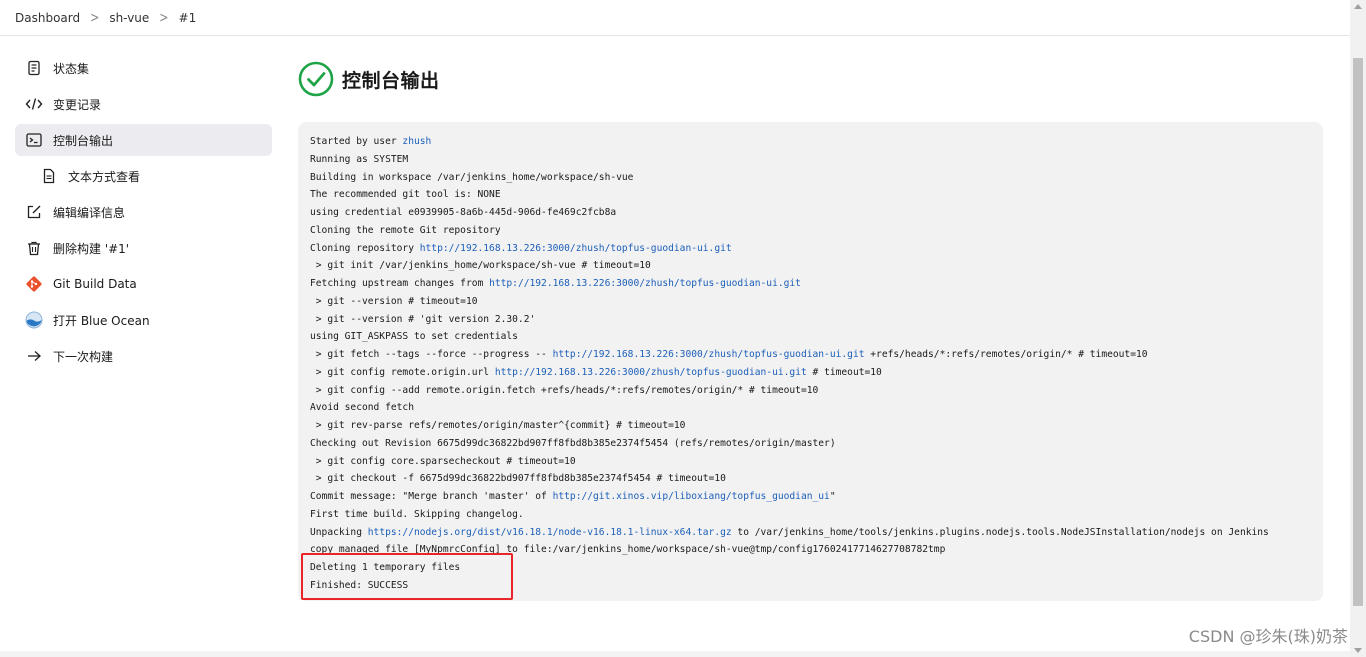  Describe the element at coordinates (405, 230) in the screenshot. I see `console-text: Cloning the remote Git repository` at that location.